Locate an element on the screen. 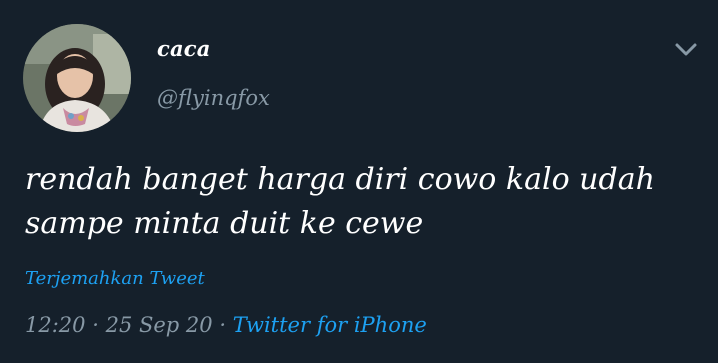 The image size is (718, 363). tweet-source-link: Twitter for iPhone is located at coordinates (330, 325).